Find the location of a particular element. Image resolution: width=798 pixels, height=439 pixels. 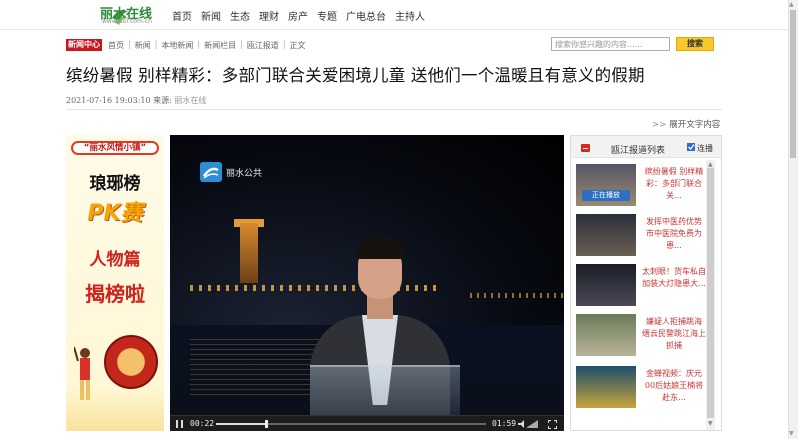

current-time: 00:22 is located at coordinates (202, 423).